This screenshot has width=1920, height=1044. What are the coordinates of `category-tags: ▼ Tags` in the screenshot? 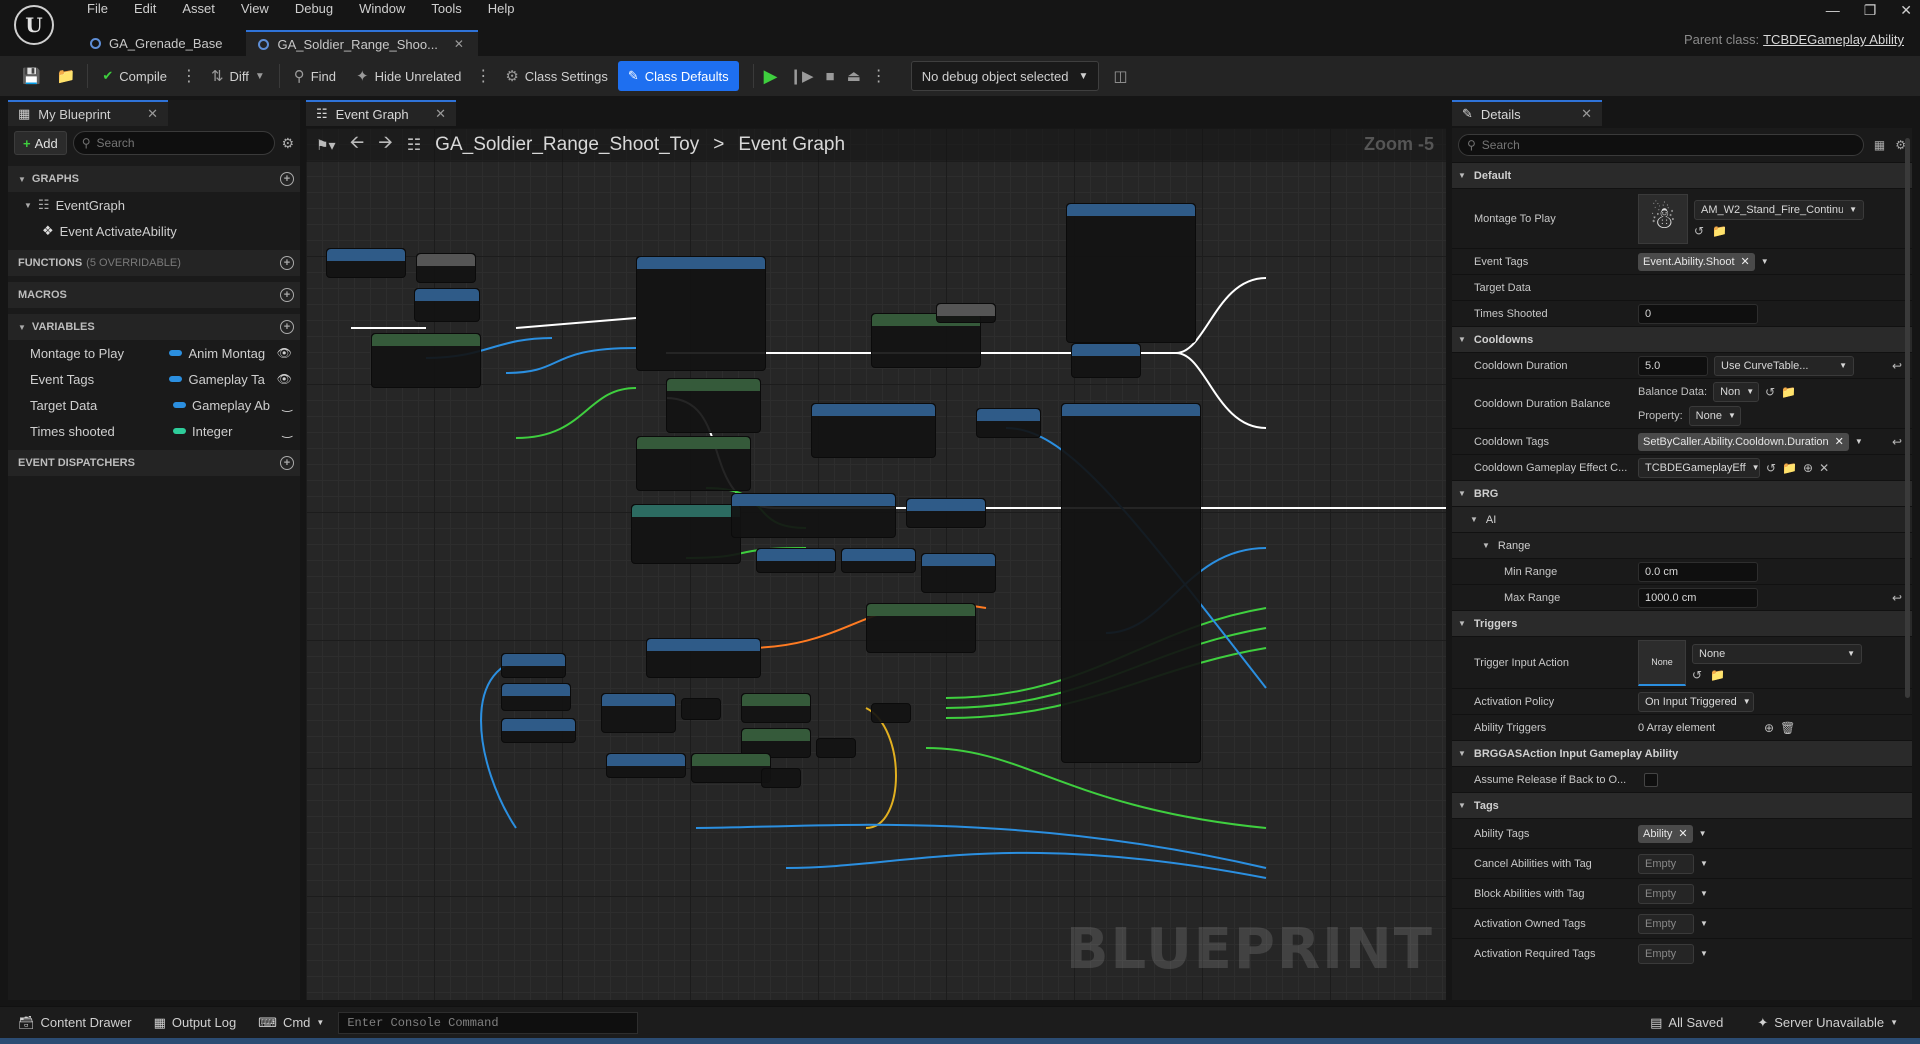 It's located at (1682, 805).